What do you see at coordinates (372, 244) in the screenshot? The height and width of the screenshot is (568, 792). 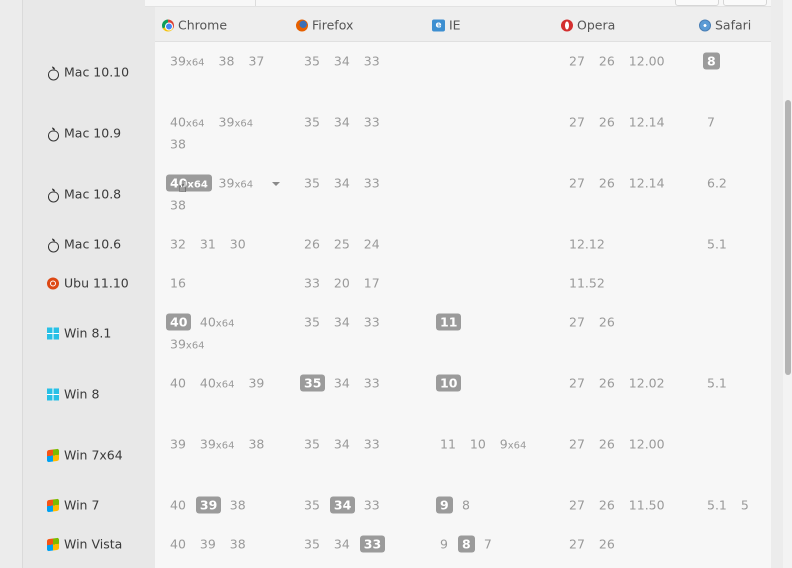 I see `version-firefox: 24` at bounding box center [372, 244].